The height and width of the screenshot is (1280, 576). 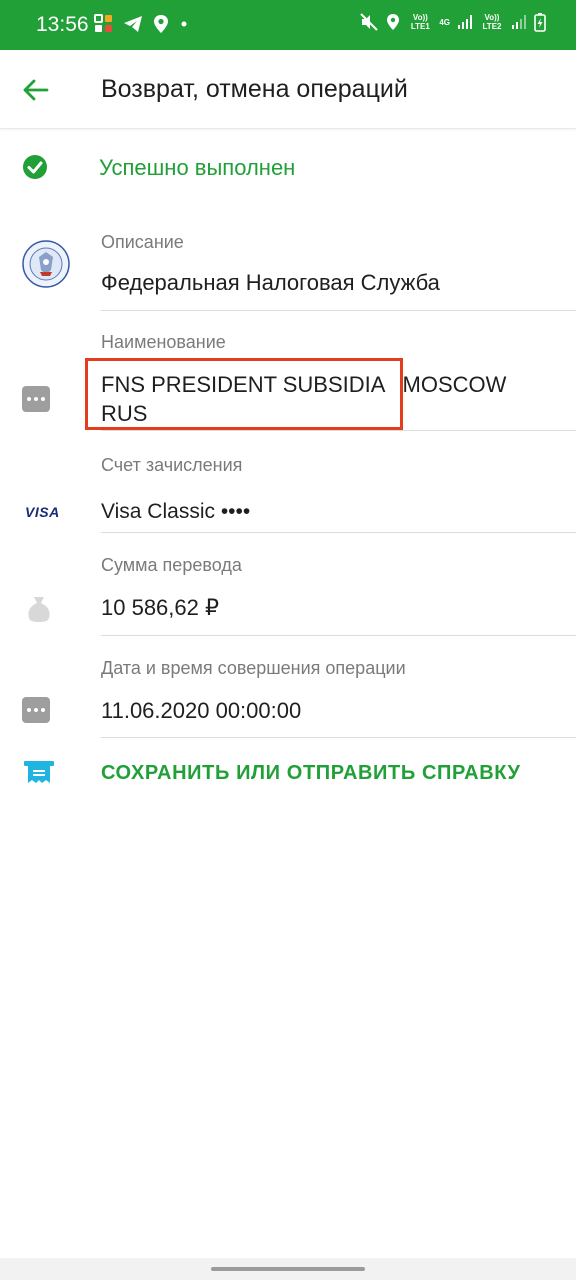 What do you see at coordinates (540, 22) in the screenshot?
I see `battery-charging-icon` at bounding box center [540, 22].